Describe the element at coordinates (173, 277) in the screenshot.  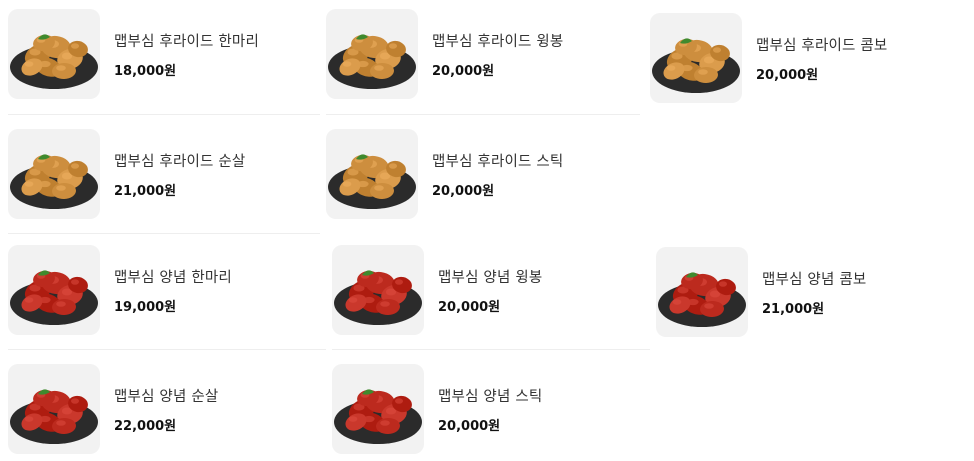
I see `menu-item-name: 맵부심 양념 한마리` at that location.